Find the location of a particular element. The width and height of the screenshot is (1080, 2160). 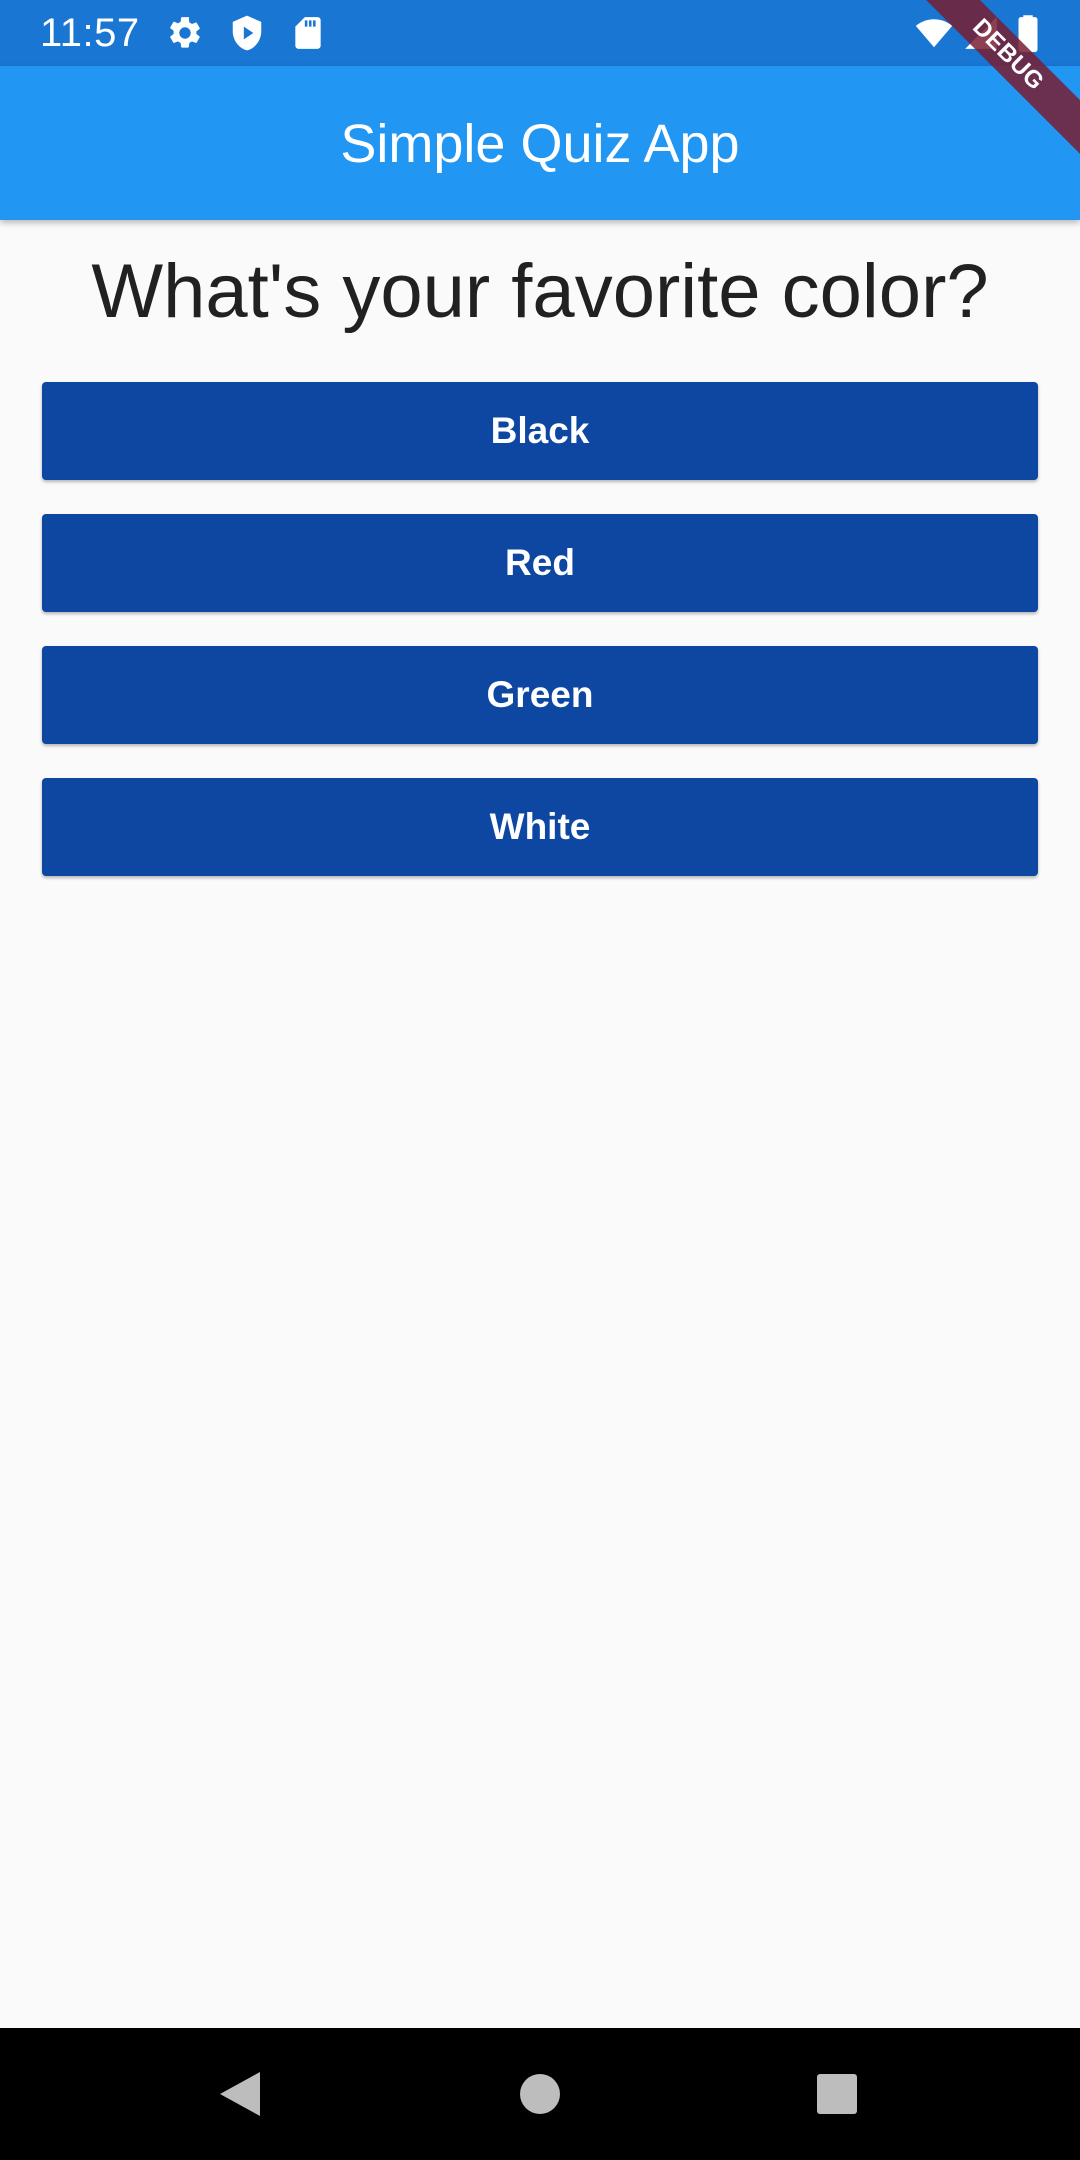

wifi-icon is located at coordinates (934, 33).